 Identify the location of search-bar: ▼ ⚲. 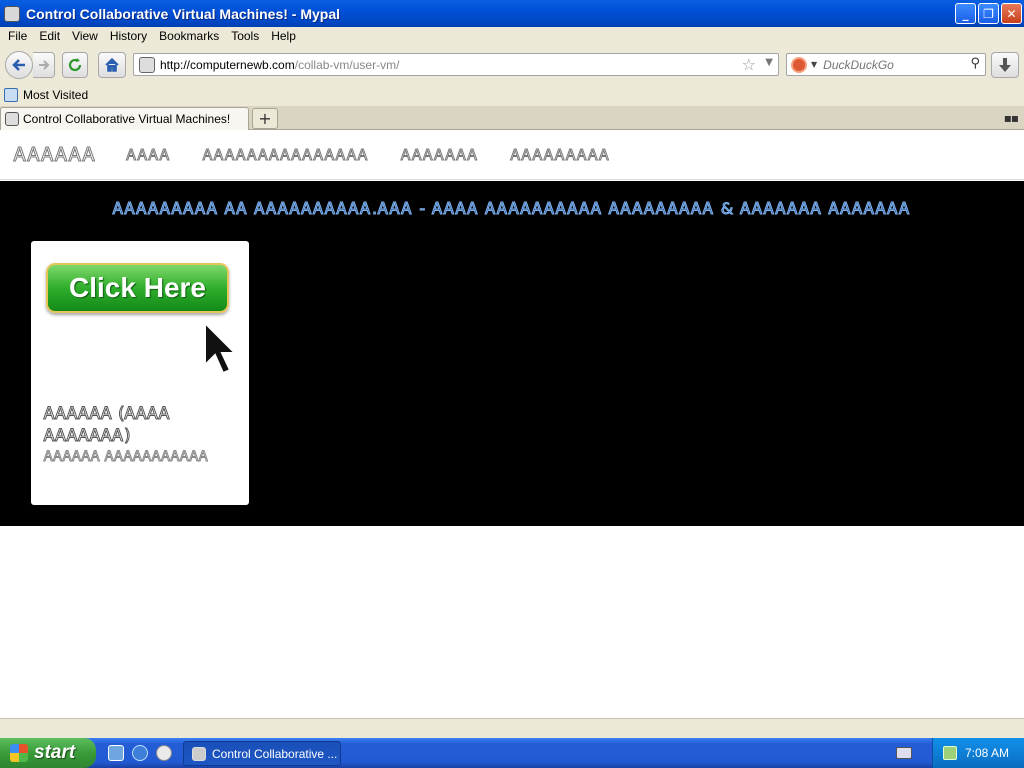
(886, 64).